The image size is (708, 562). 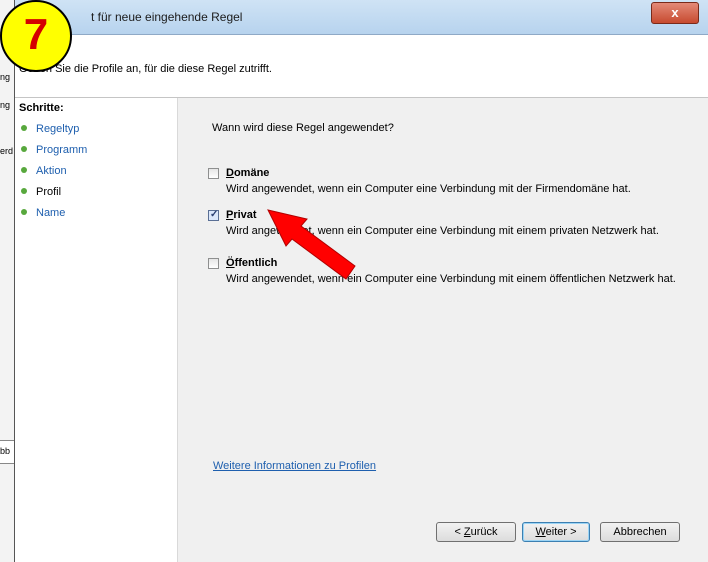 What do you see at coordinates (51, 213) in the screenshot?
I see `step-label: Name` at bounding box center [51, 213].